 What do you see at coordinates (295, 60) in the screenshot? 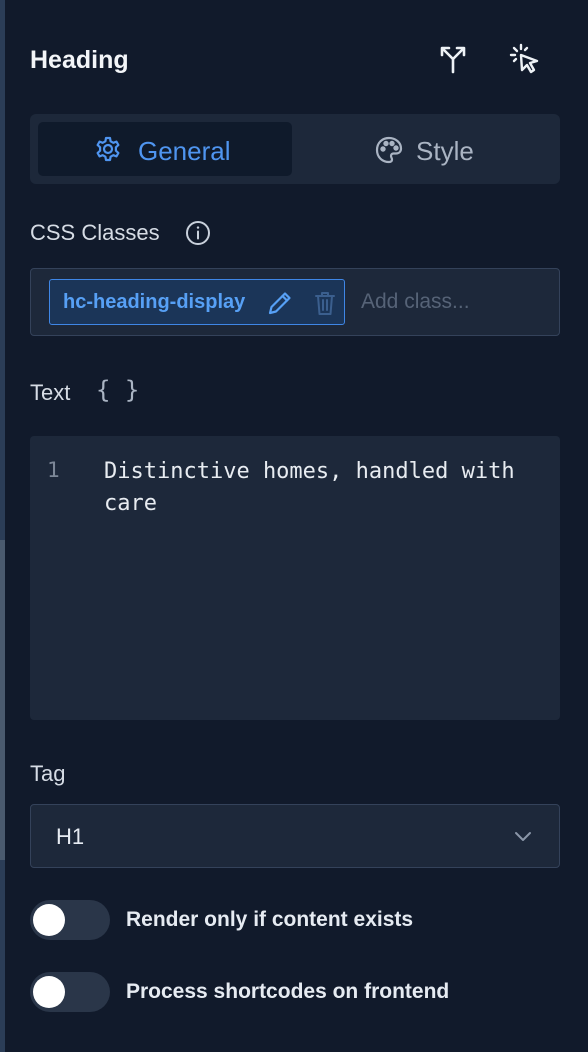
I see `panel-header: Heading` at bounding box center [295, 60].